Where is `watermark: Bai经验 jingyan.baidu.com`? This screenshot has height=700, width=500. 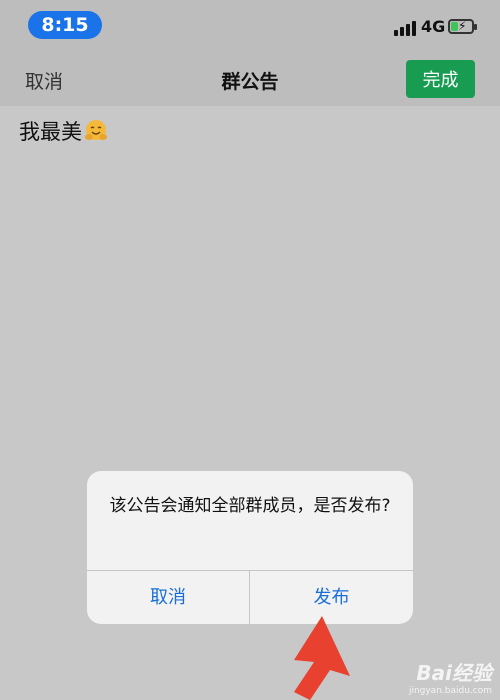
watermark: Bai经验 jingyan.baidu.com is located at coordinates (450, 676).